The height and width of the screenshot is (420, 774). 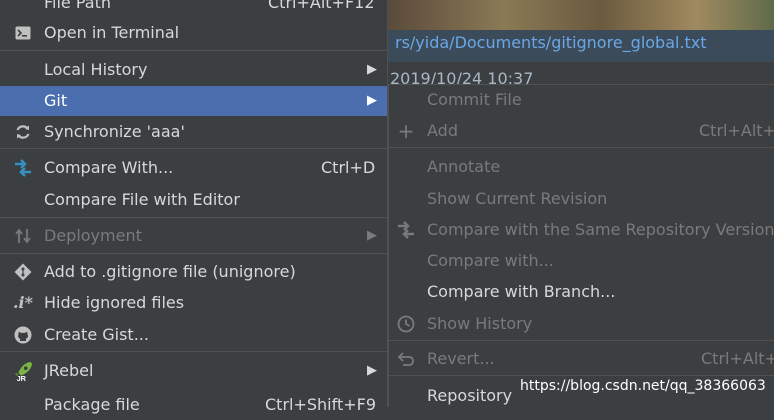 What do you see at coordinates (93, 235) in the screenshot?
I see `menu-item-label: Deployment` at bounding box center [93, 235].